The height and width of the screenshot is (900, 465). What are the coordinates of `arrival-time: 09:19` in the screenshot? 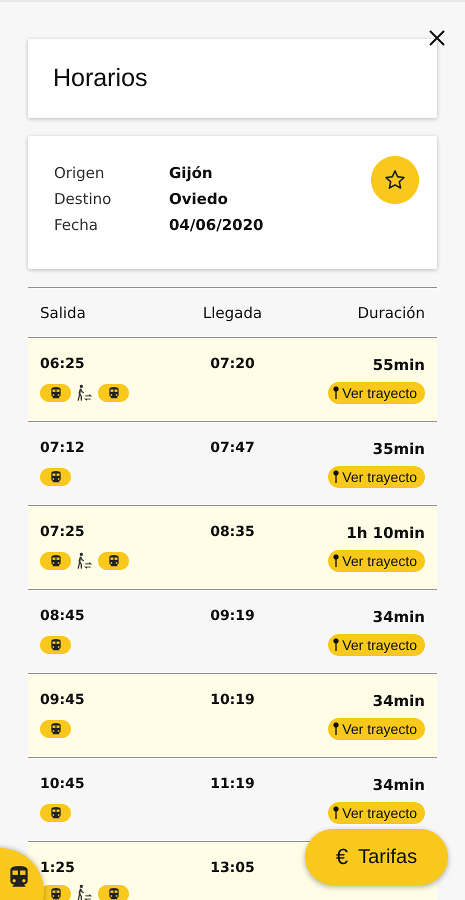 It's located at (232, 617).